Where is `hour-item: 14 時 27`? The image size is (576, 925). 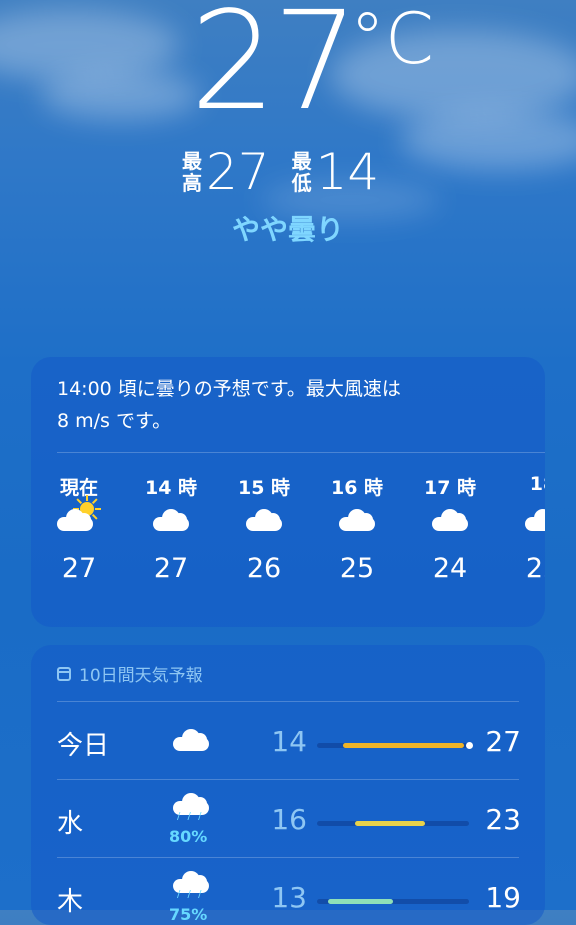 hour-item: 14 時 27 is located at coordinates (171, 528).